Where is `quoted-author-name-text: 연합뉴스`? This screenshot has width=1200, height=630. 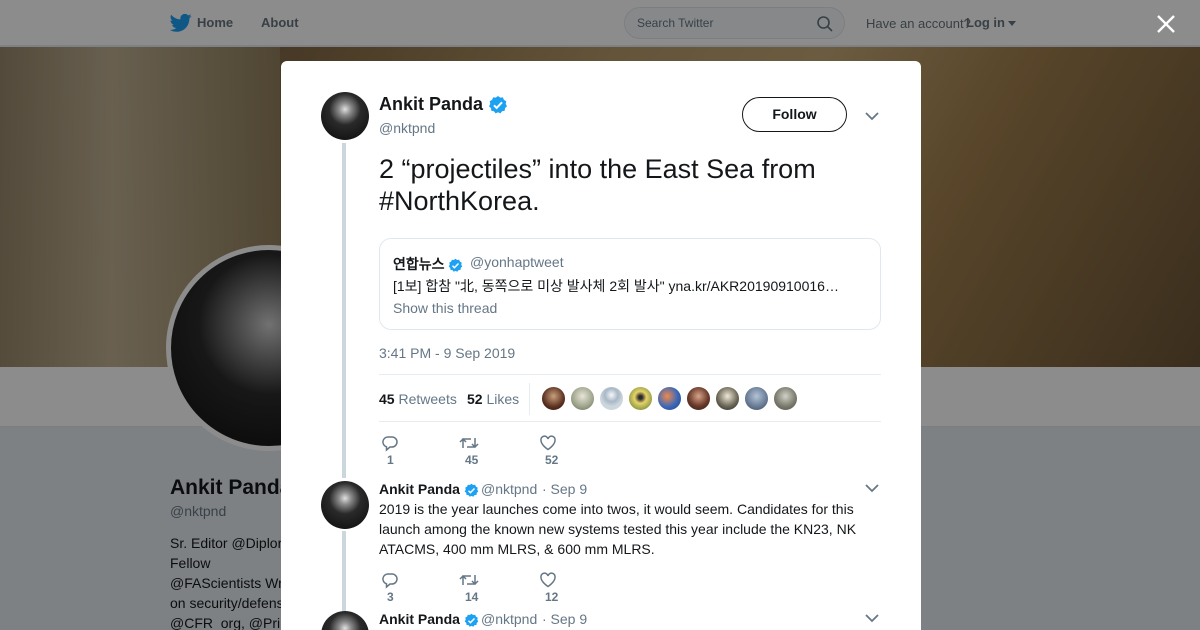 quoted-author-name-text: 연합뉴스 is located at coordinates (419, 264).